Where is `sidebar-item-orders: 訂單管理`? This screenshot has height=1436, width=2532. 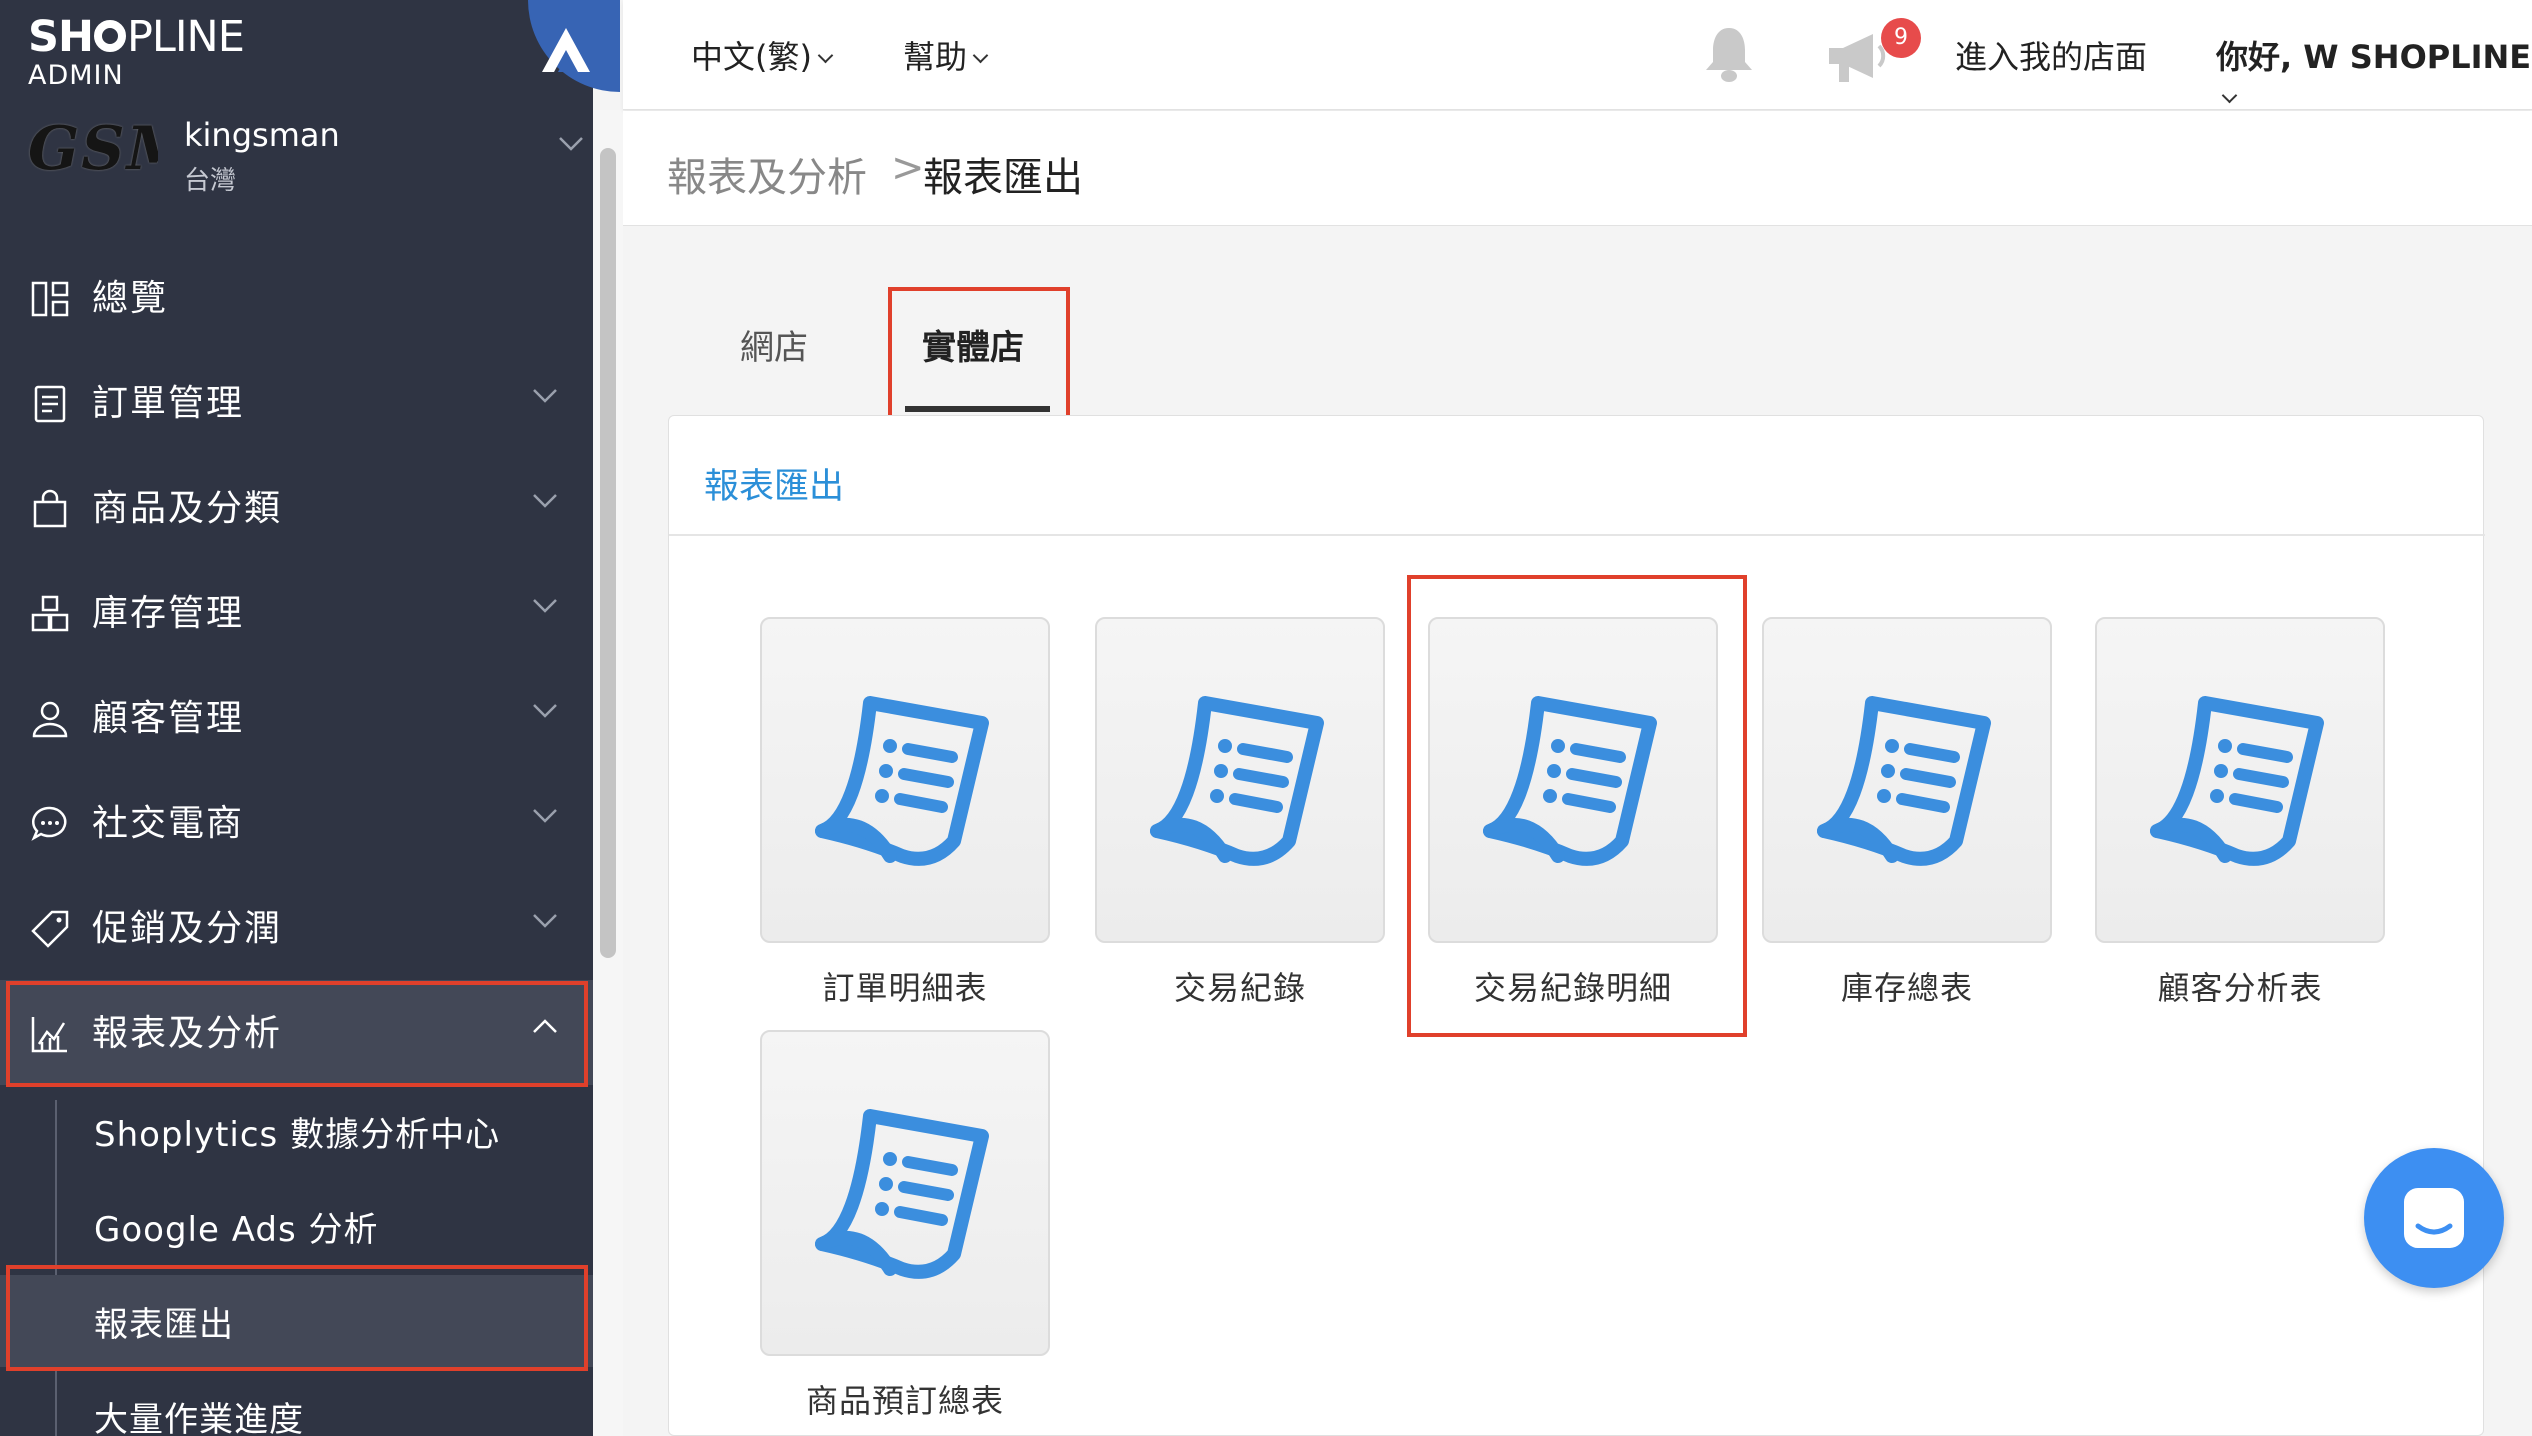 sidebar-item-orders: 訂單管理 is located at coordinates (296, 402).